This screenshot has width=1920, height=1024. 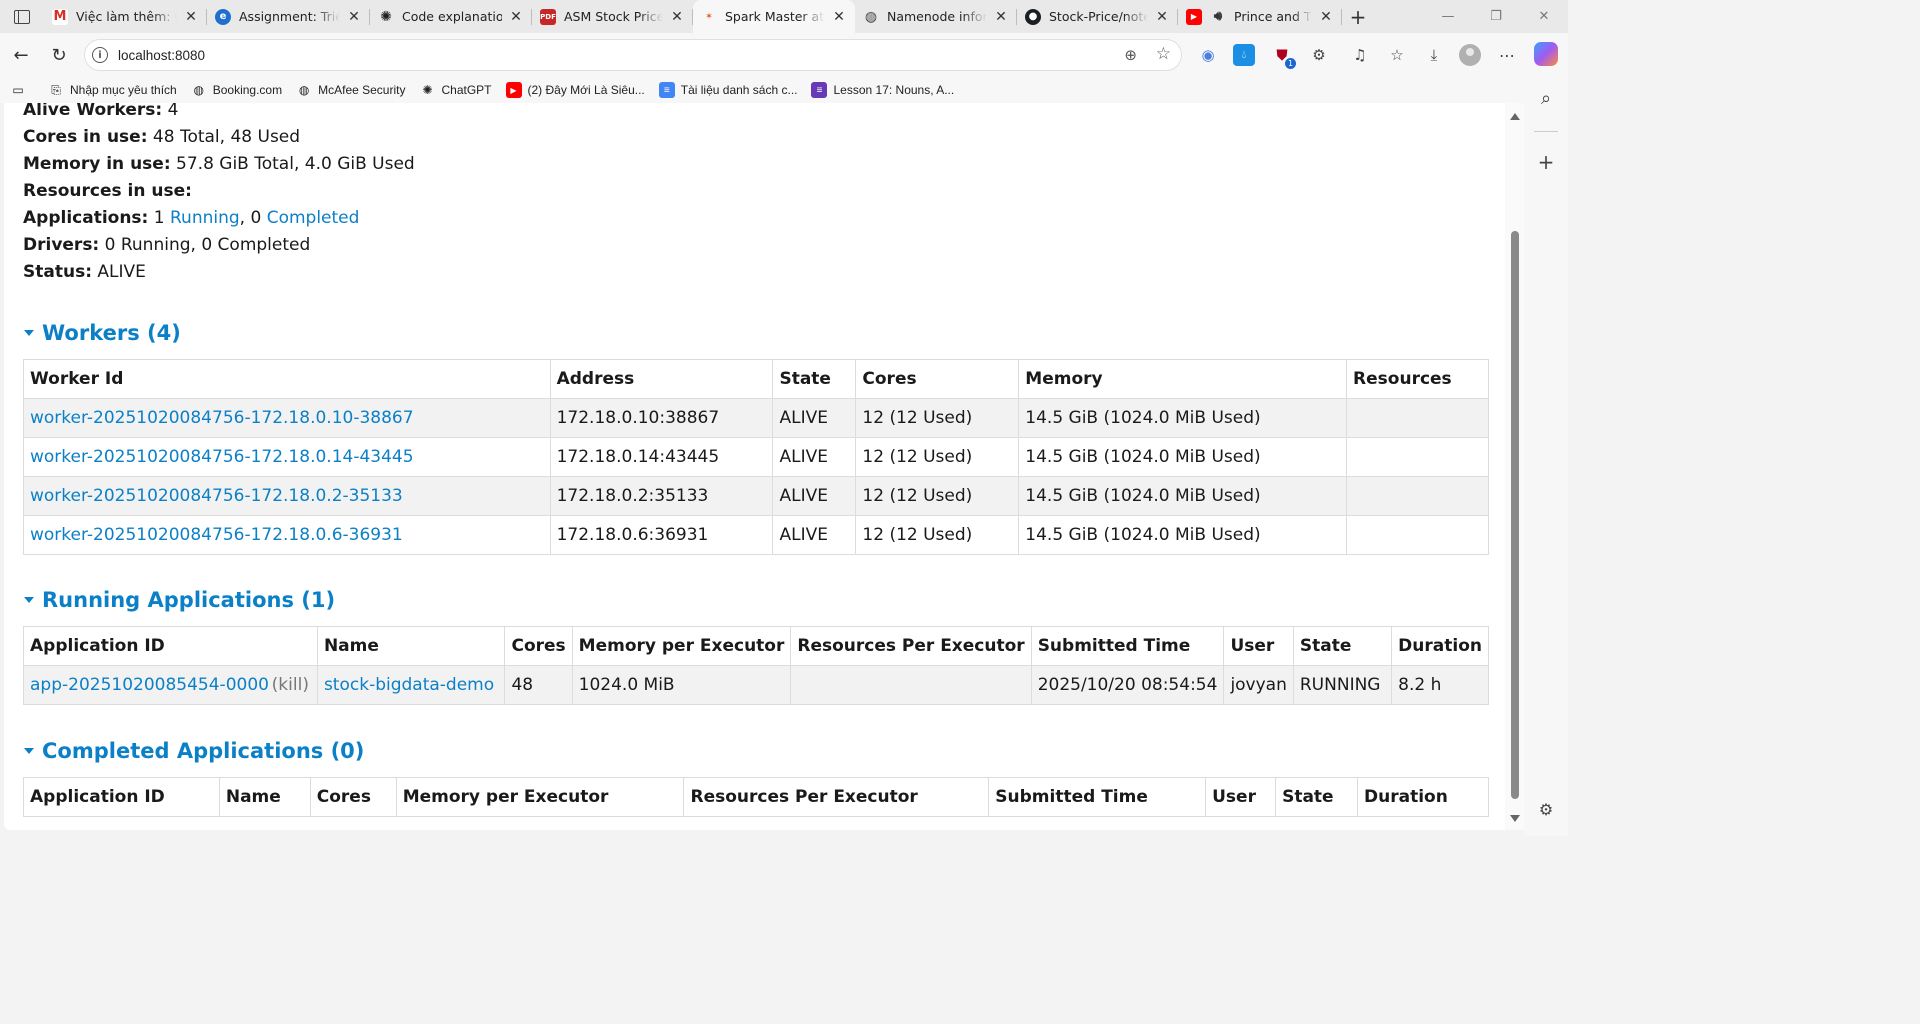 I want to click on minimize-icon: —, so click(x=1448, y=16).